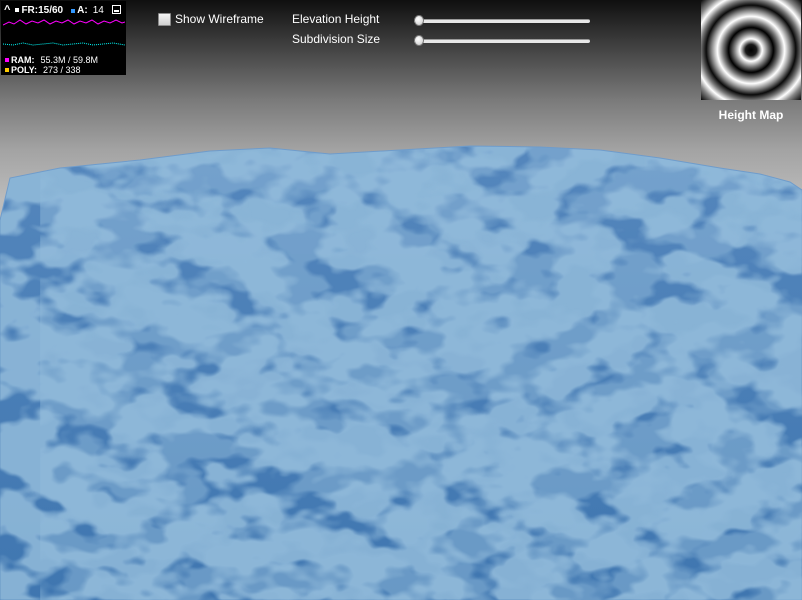 The image size is (802, 600). Describe the element at coordinates (164, 19) in the screenshot. I see `wireframe-checkbox` at that location.